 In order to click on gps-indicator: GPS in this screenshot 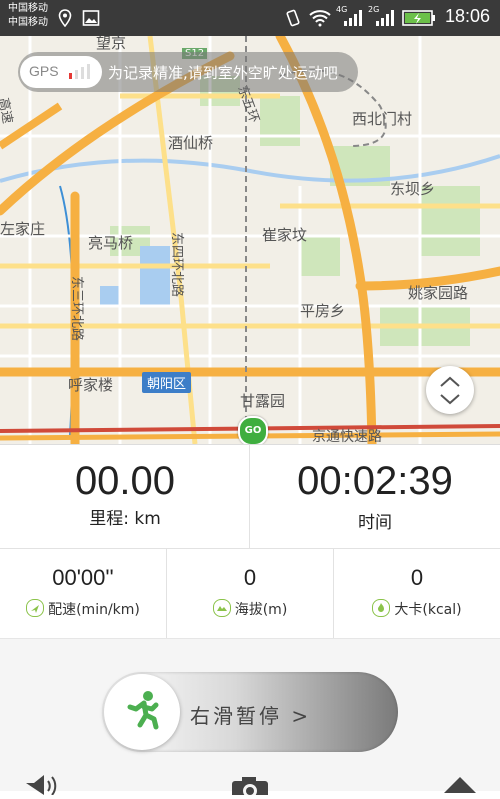, I will do `click(61, 72)`.